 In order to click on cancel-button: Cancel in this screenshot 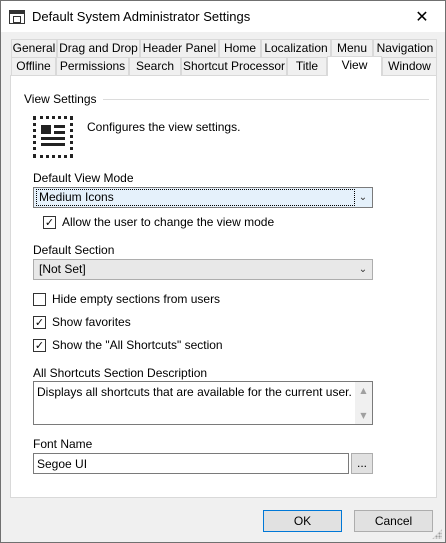, I will do `click(393, 521)`.